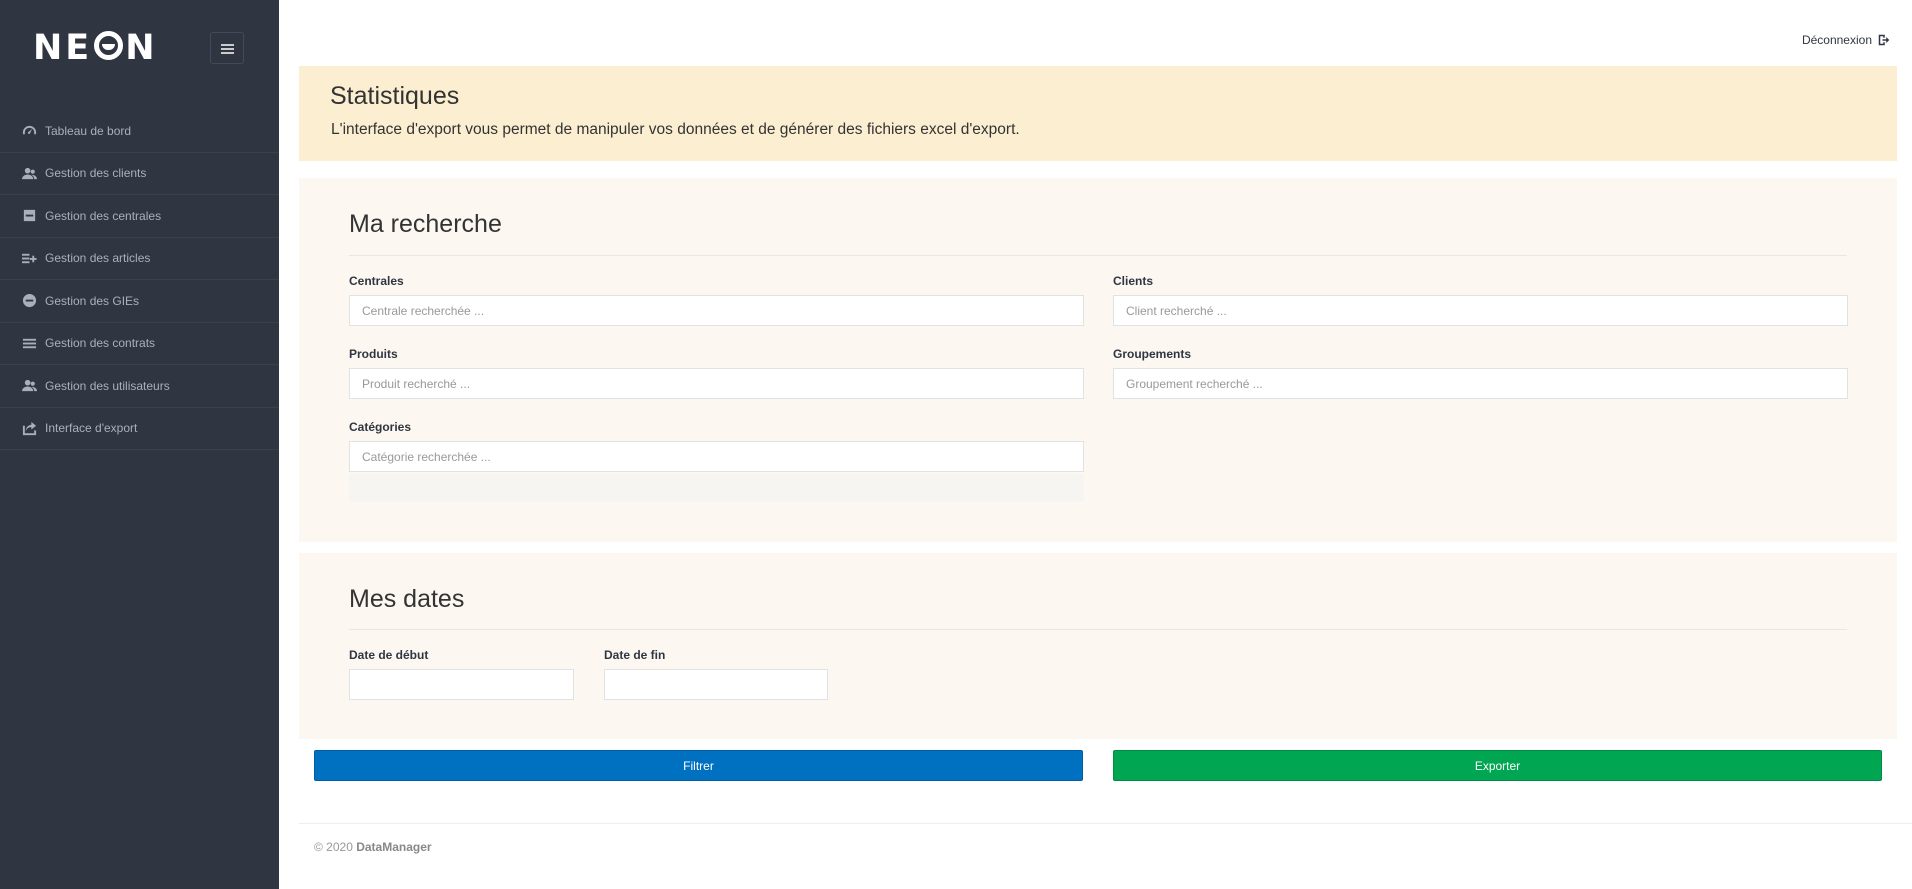  Describe the element at coordinates (716, 310) in the screenshot. I see `centrales-input` at that location.